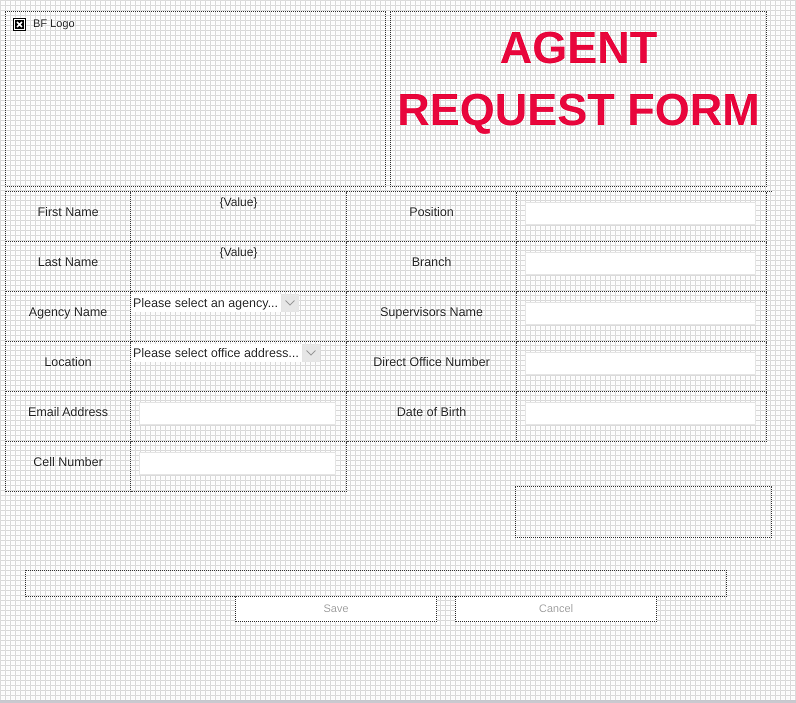 The image size is (796, 703). I want to click on field-label: Agency Name, so click(68, 312).